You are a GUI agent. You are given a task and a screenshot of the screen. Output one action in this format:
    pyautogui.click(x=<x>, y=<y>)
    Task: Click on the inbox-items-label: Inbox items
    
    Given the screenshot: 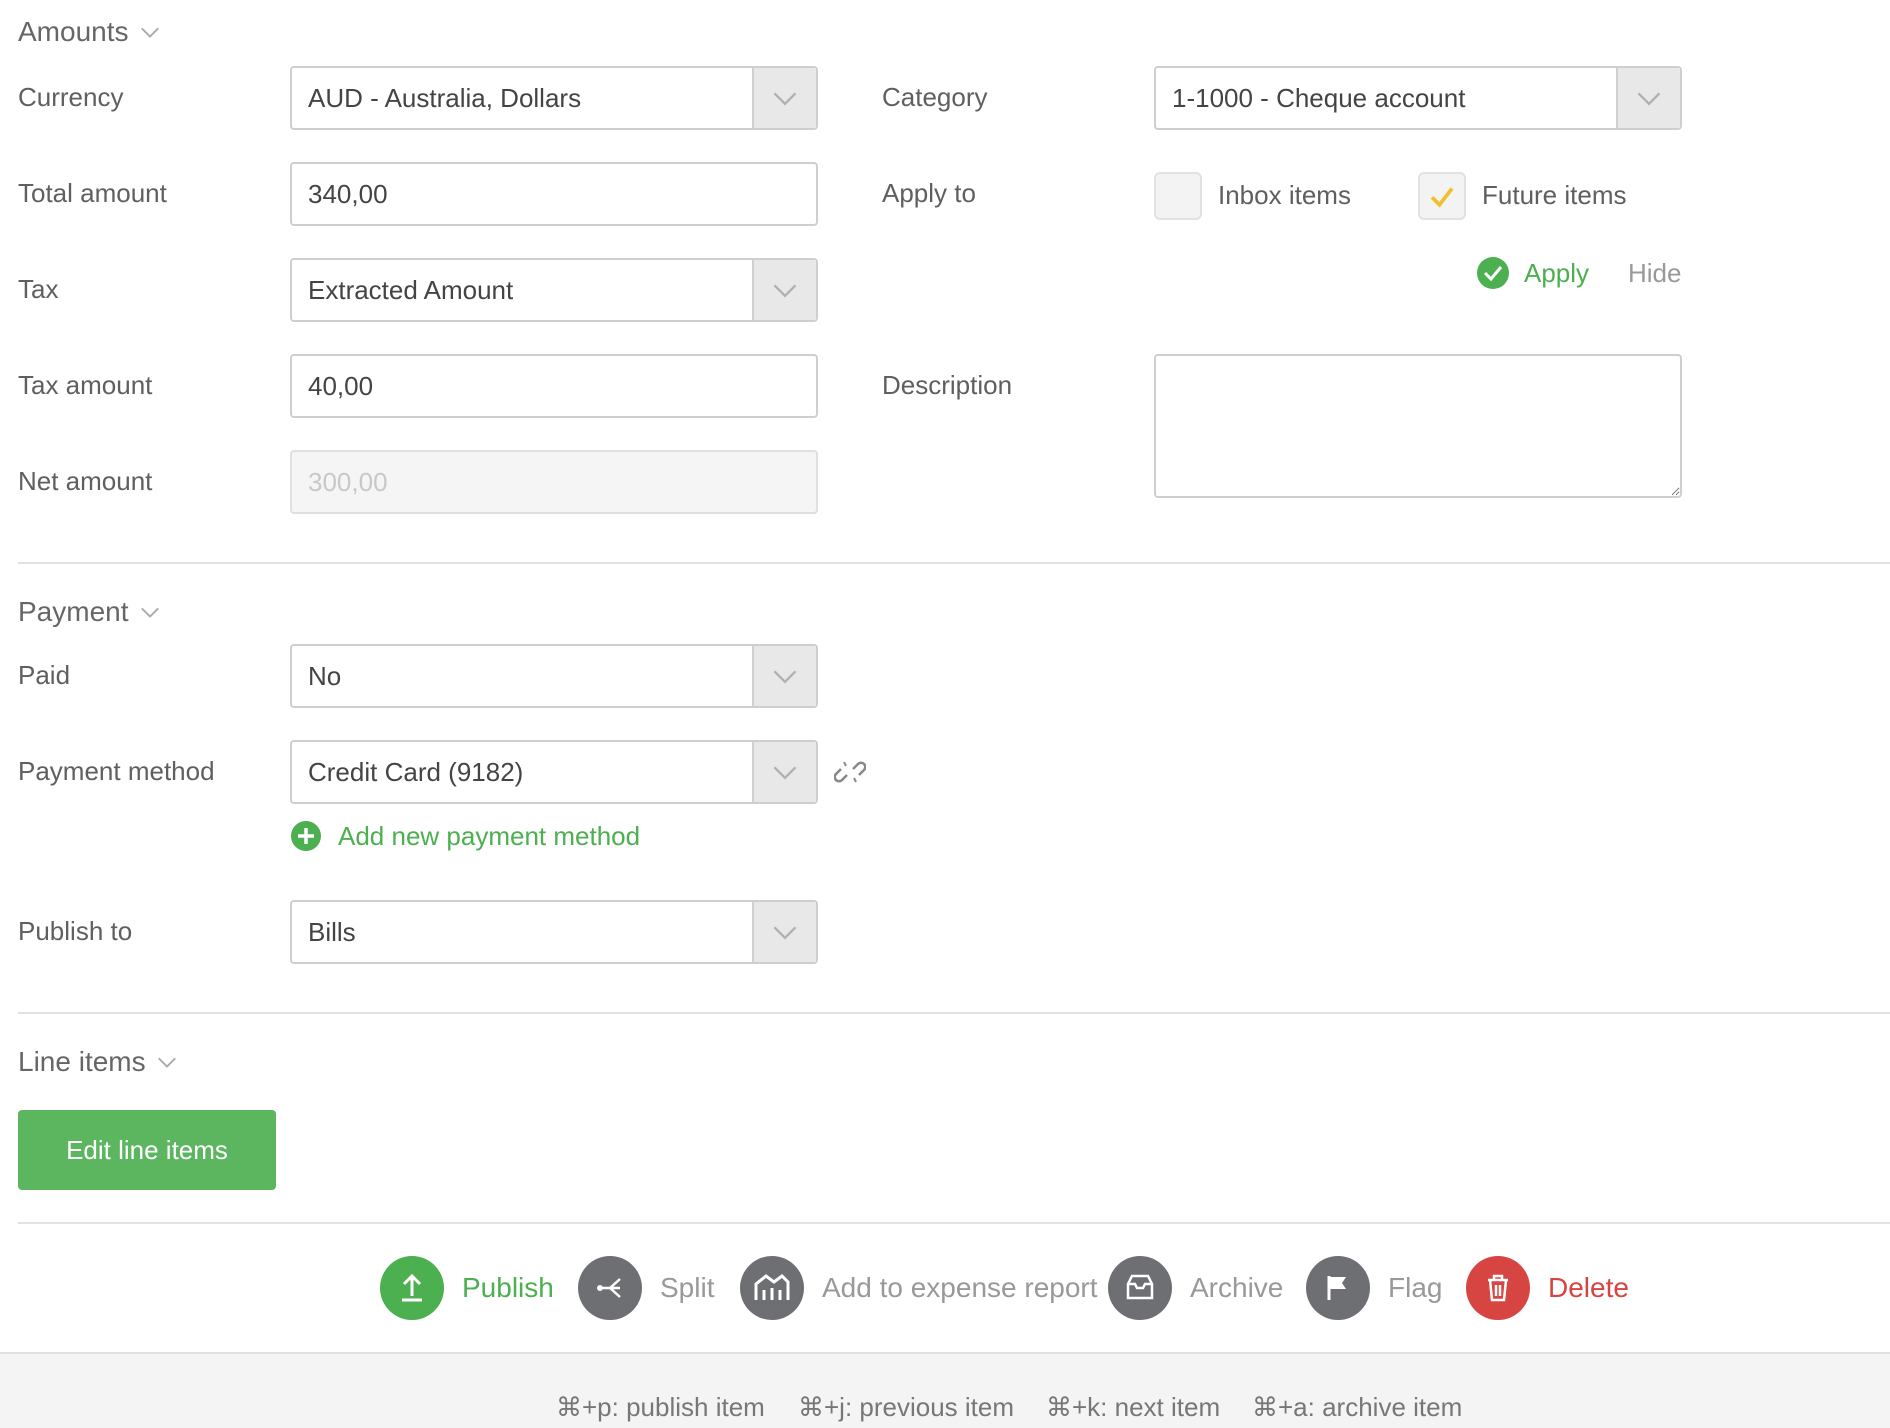 What is the action you would take?
    pyautogui.click(x=1284, y=195)
    